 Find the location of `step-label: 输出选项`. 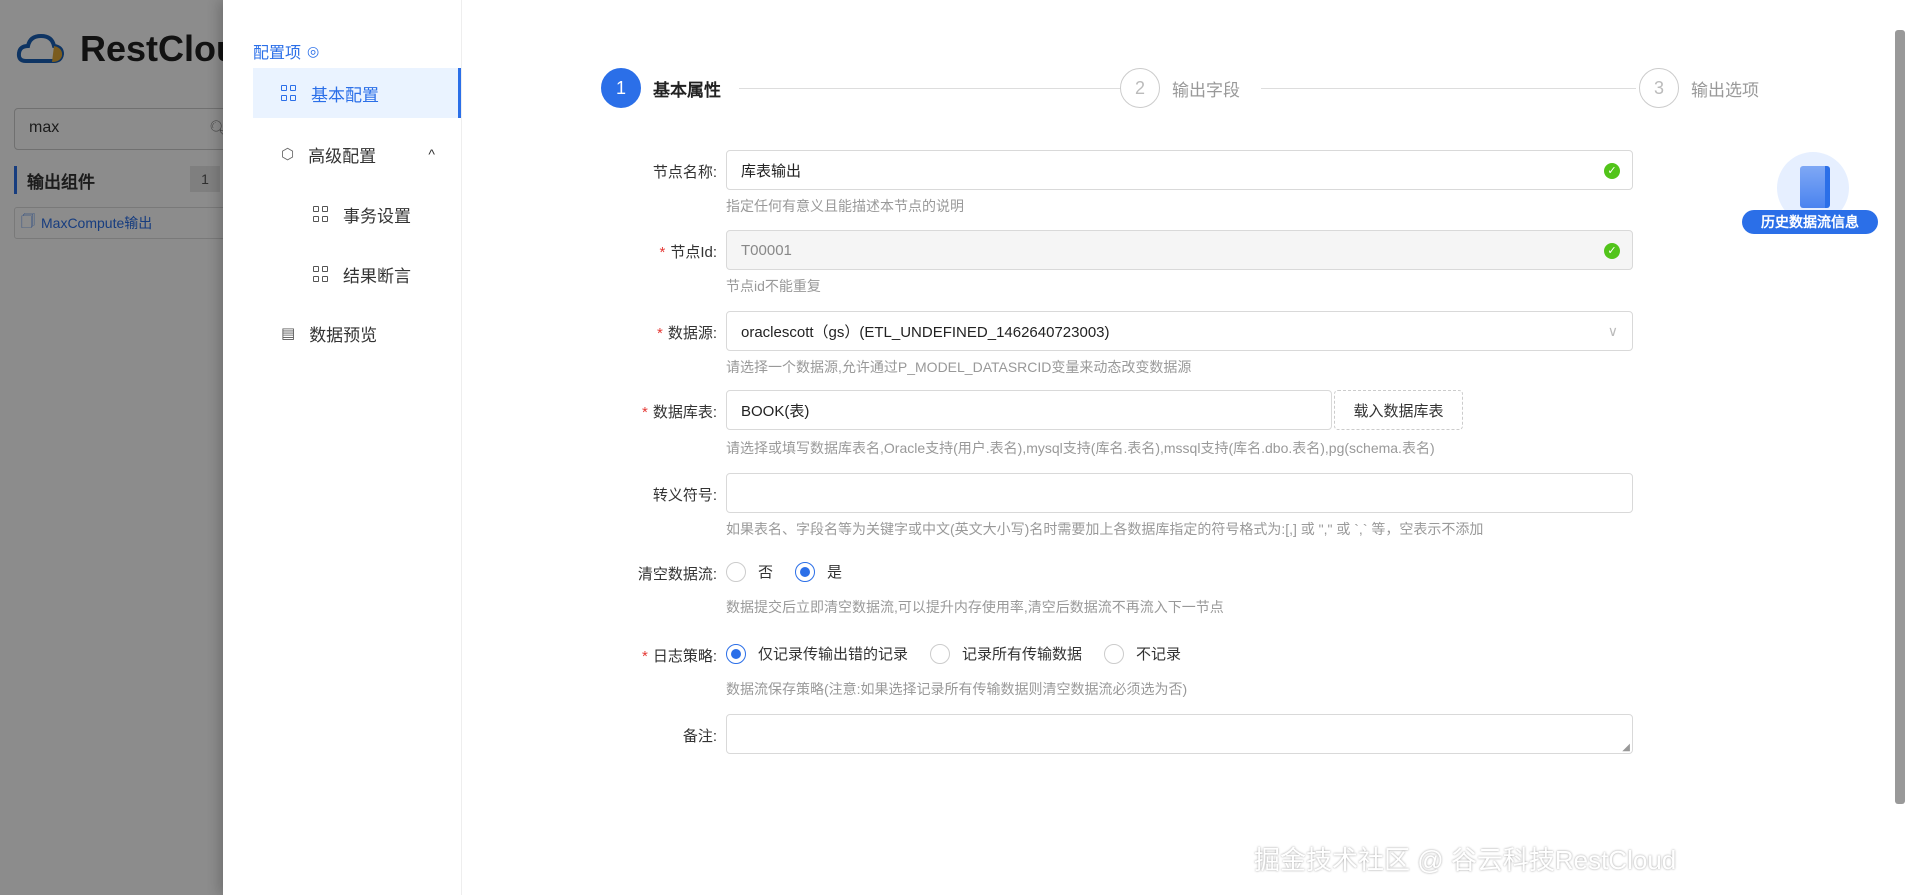

step-label: 输出选项 is located at coordinates (1725, 90).